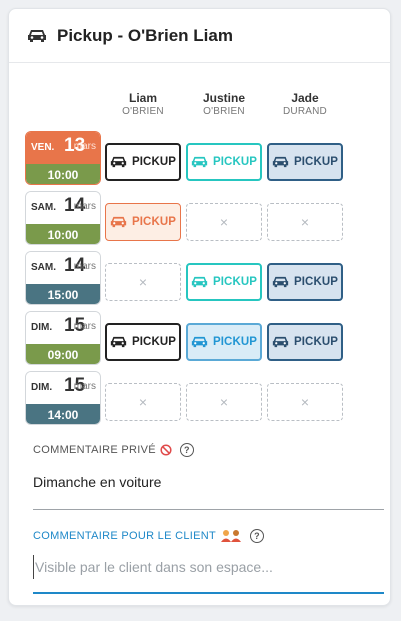 The image size is (401, 621). What do you see at coordinates (186, 450) in the screenshot?
I see `private-comment-help-icon: ?` at bounding box center [186, 450].